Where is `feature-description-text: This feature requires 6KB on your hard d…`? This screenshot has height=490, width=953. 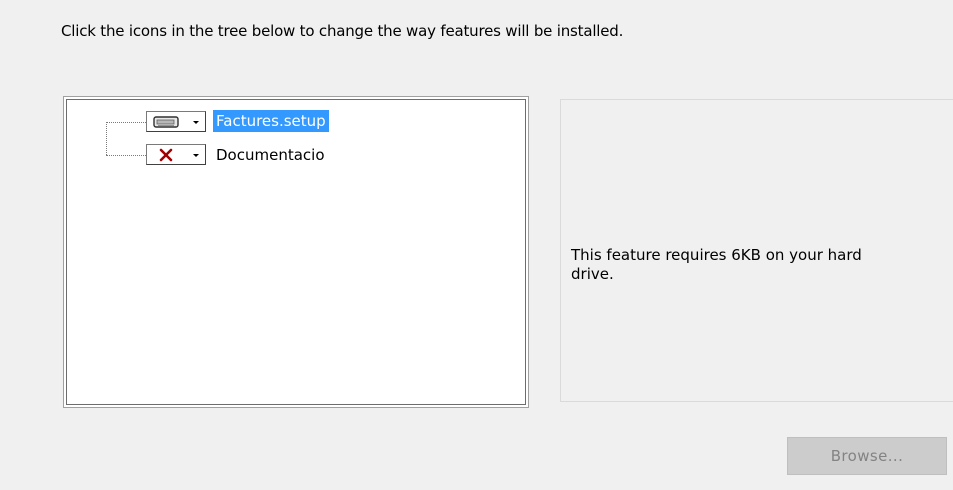 feature-description-text: This feature requires 6KB on your hard d… is located at coordinates (716, 264).